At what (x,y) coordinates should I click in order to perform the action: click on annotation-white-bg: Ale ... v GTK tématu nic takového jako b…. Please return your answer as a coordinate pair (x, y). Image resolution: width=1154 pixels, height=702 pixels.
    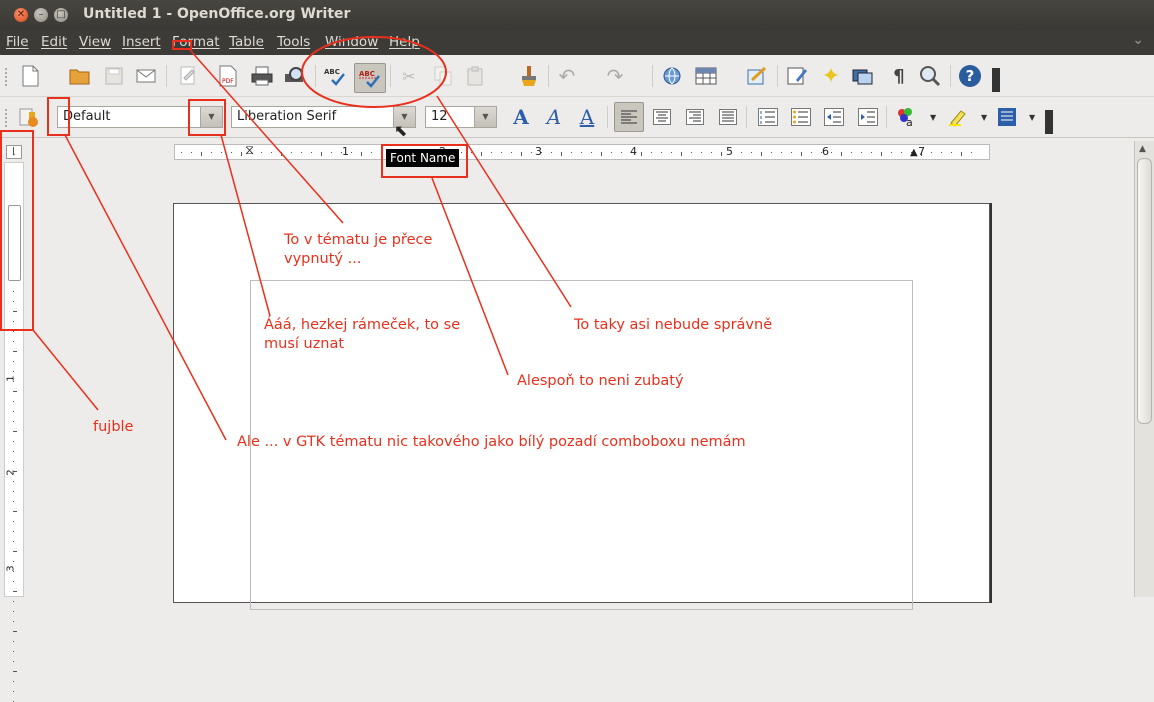
    Looking at the image, I should click on (491, 442).